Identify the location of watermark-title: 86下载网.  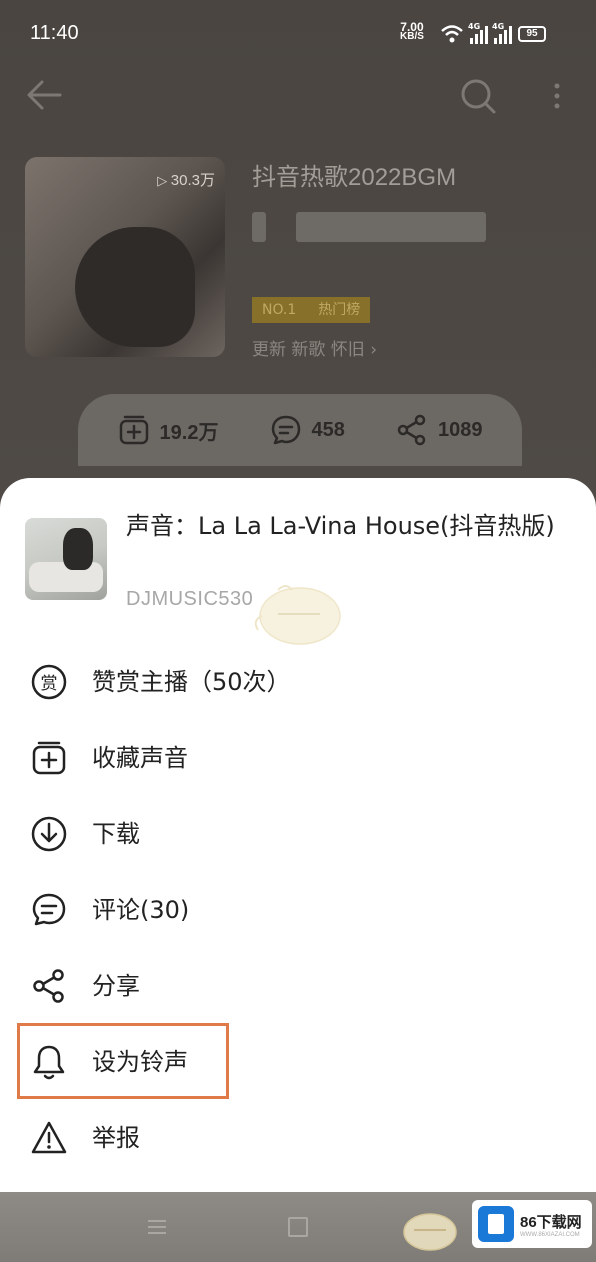
(551, 1222).